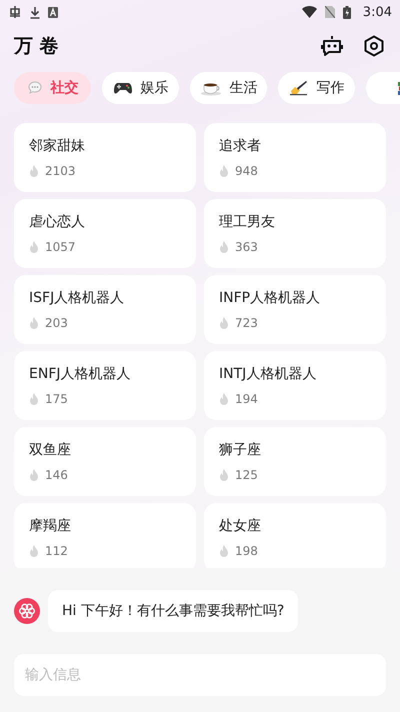  What do you see at coordinates (105, 157) in the screenshot?
I see `character-card: 邻家甜妹 2103` at bounding box center [105, 157].